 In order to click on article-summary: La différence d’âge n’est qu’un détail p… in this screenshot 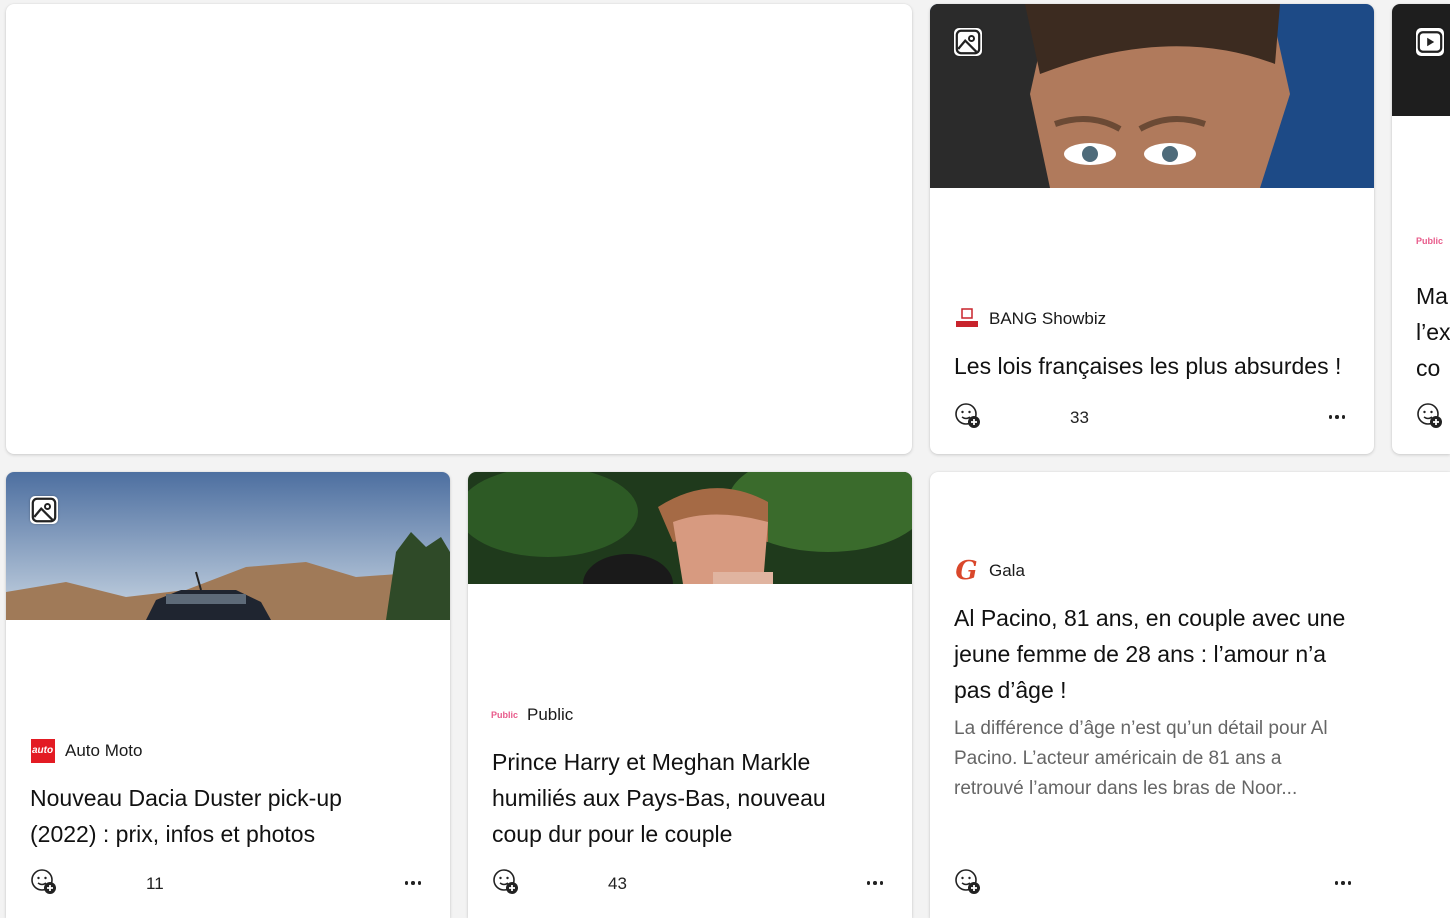, I will do `click(1141, 758)`.